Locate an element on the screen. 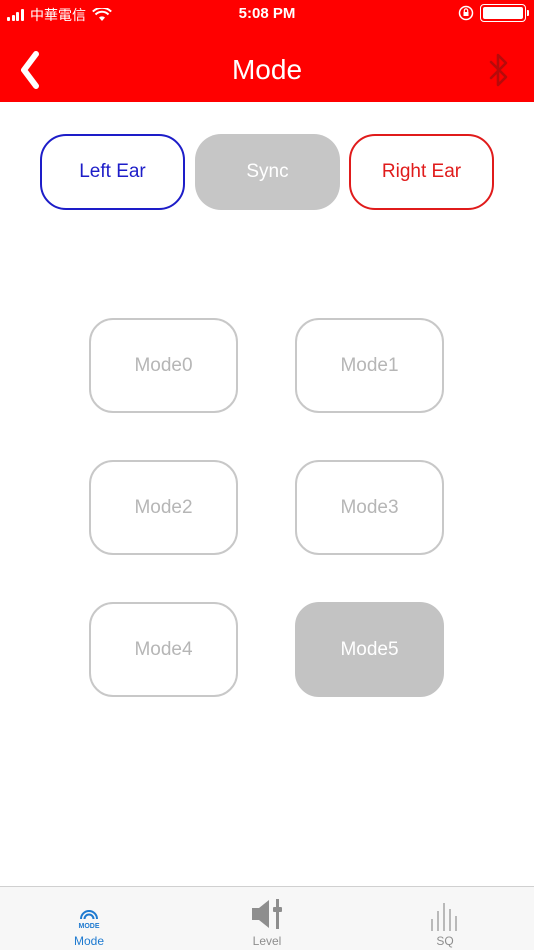  mode1-button: Mode1 is located at coordinates (369, 365).